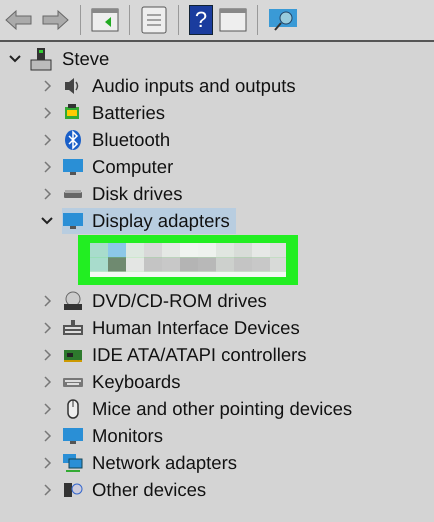  Describe the element at coordinates (86, 59) in the screenshot. I see `tree-item: Steve` at that location.